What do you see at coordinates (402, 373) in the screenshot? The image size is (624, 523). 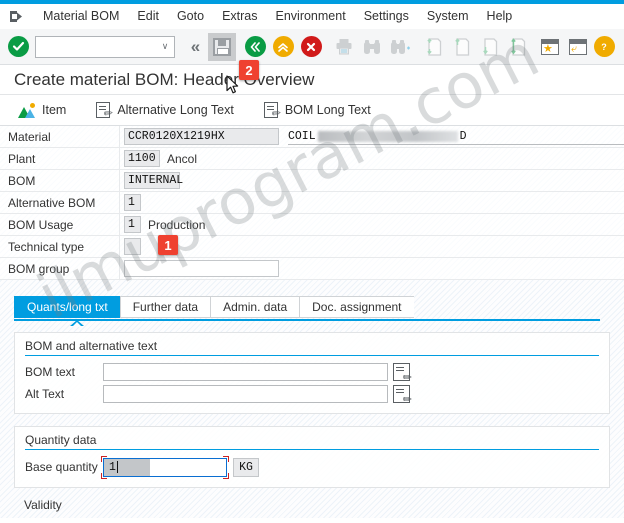 I see `bom-text-editor-icon: ✏` at bounding box center [402, 373].